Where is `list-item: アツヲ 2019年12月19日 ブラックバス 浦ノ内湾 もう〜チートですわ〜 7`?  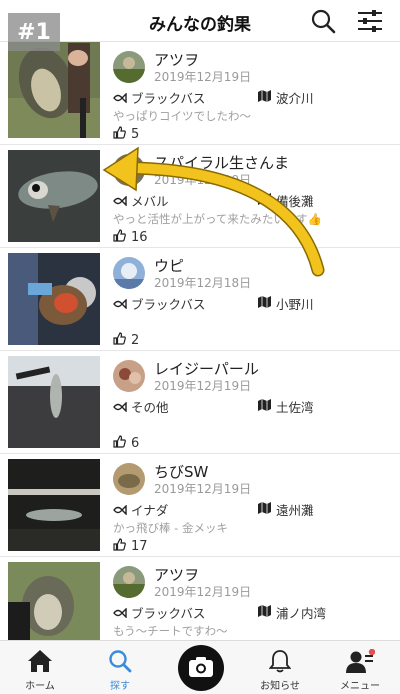
list-item: アツヲ 2019年12月19日 ブラックバス 浦ノ内湾 もう〜チートですわ〜 7 is located at coordinates (200, 598).